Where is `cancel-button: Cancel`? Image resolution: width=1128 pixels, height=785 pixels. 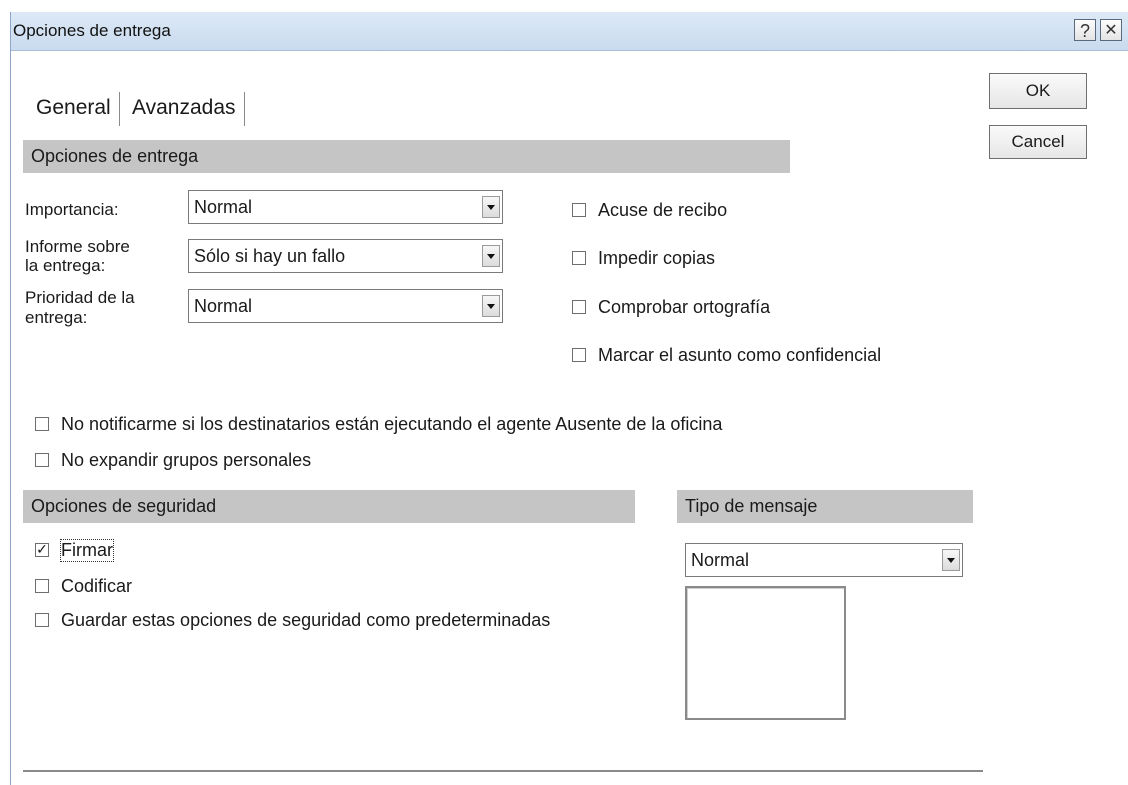
cancel-button: Cancel is located at coordinates (1038, 142).